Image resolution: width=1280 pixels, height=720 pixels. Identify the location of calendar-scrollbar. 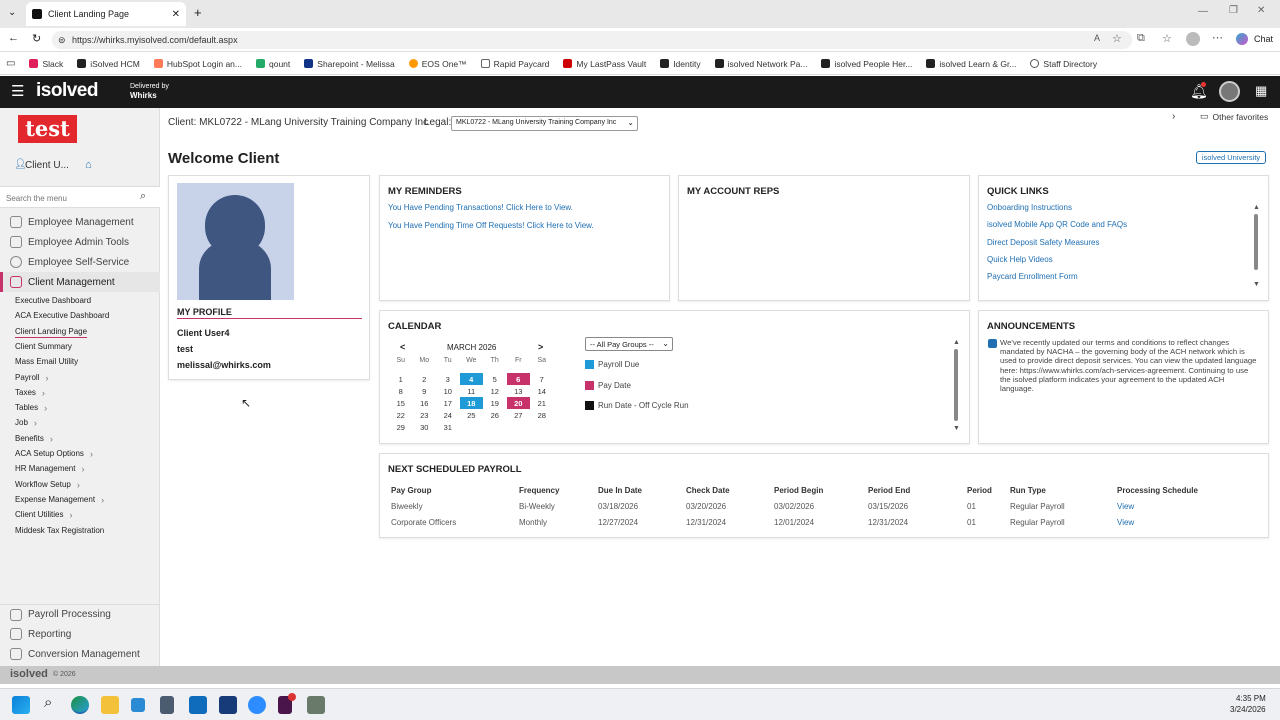
(956, 385).